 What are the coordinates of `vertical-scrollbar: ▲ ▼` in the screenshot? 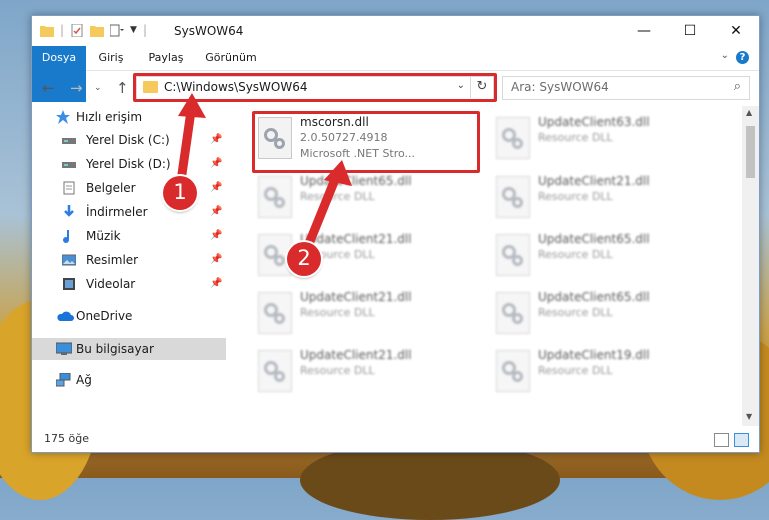 It's located at (750, 266).